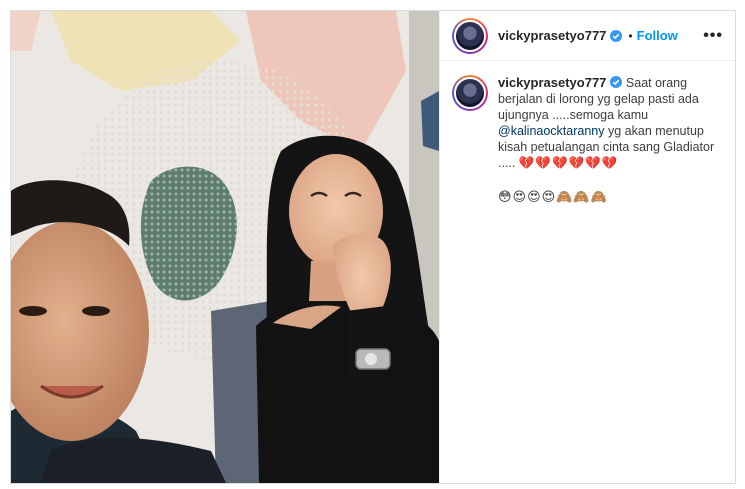  What do you see at coordinates (552, 82) in the screenshot?
I see `caption-username: vickyprasetyo777` at bounding box center [552, 82].